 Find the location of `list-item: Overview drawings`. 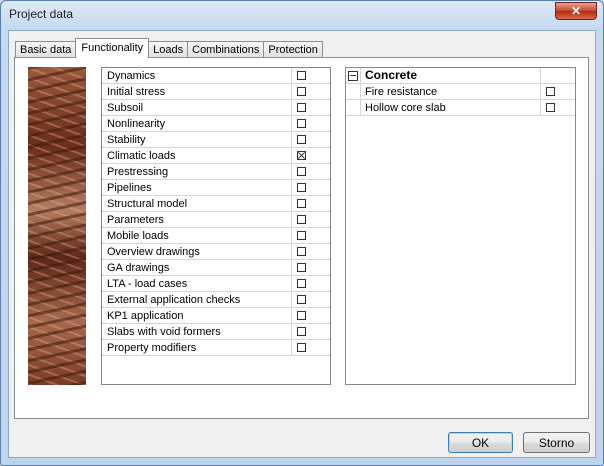

list-item: Overview drawings is located at coordinates (216, 252).